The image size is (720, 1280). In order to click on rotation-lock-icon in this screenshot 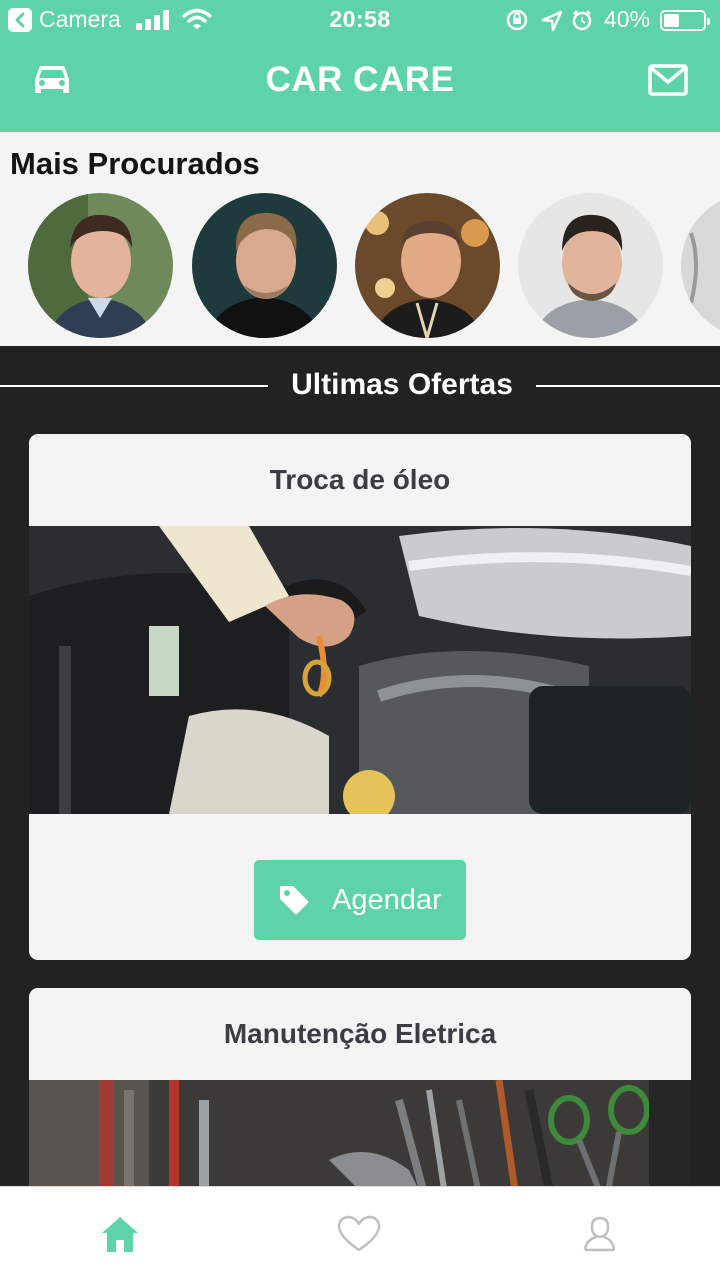, I will do `click(517, 20)`.